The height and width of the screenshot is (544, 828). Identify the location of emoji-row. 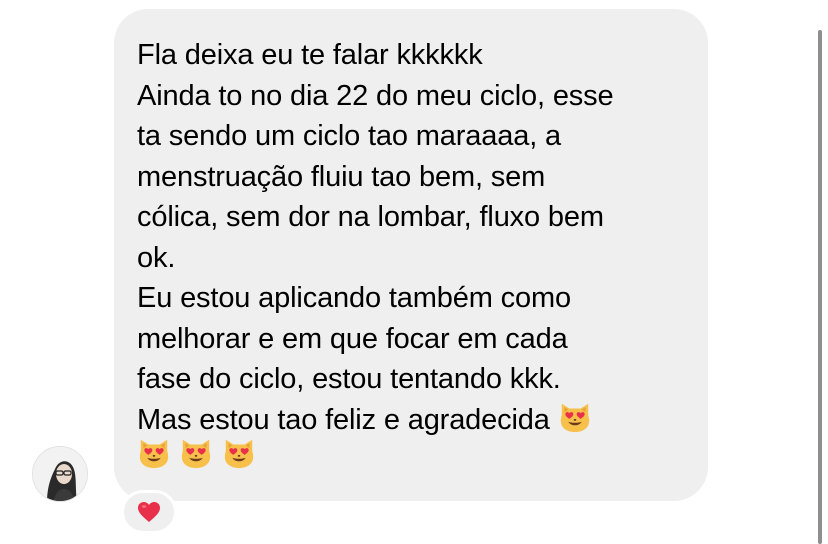
(410, 456).